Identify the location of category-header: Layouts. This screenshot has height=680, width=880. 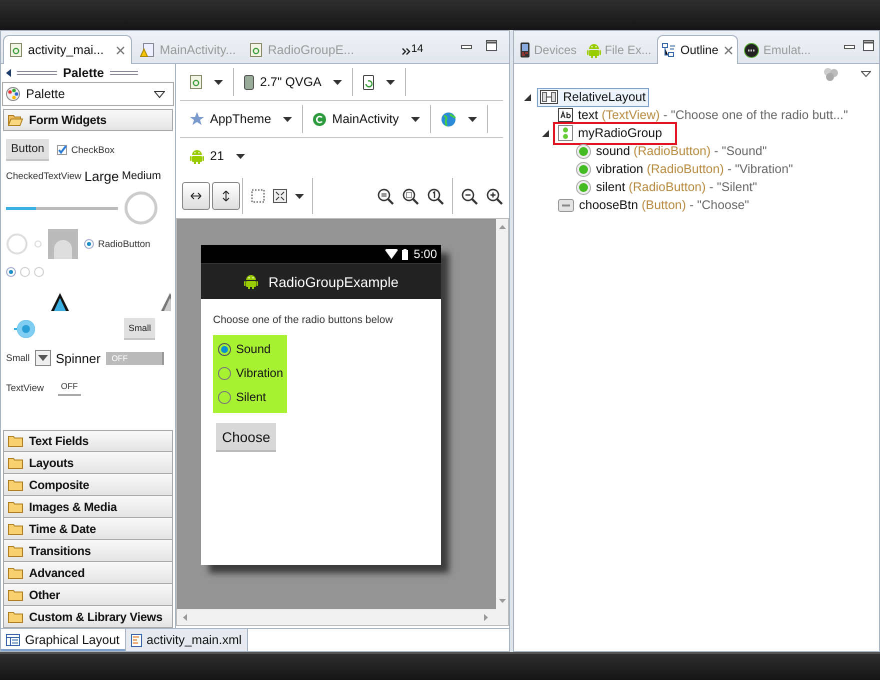
(88, 463).